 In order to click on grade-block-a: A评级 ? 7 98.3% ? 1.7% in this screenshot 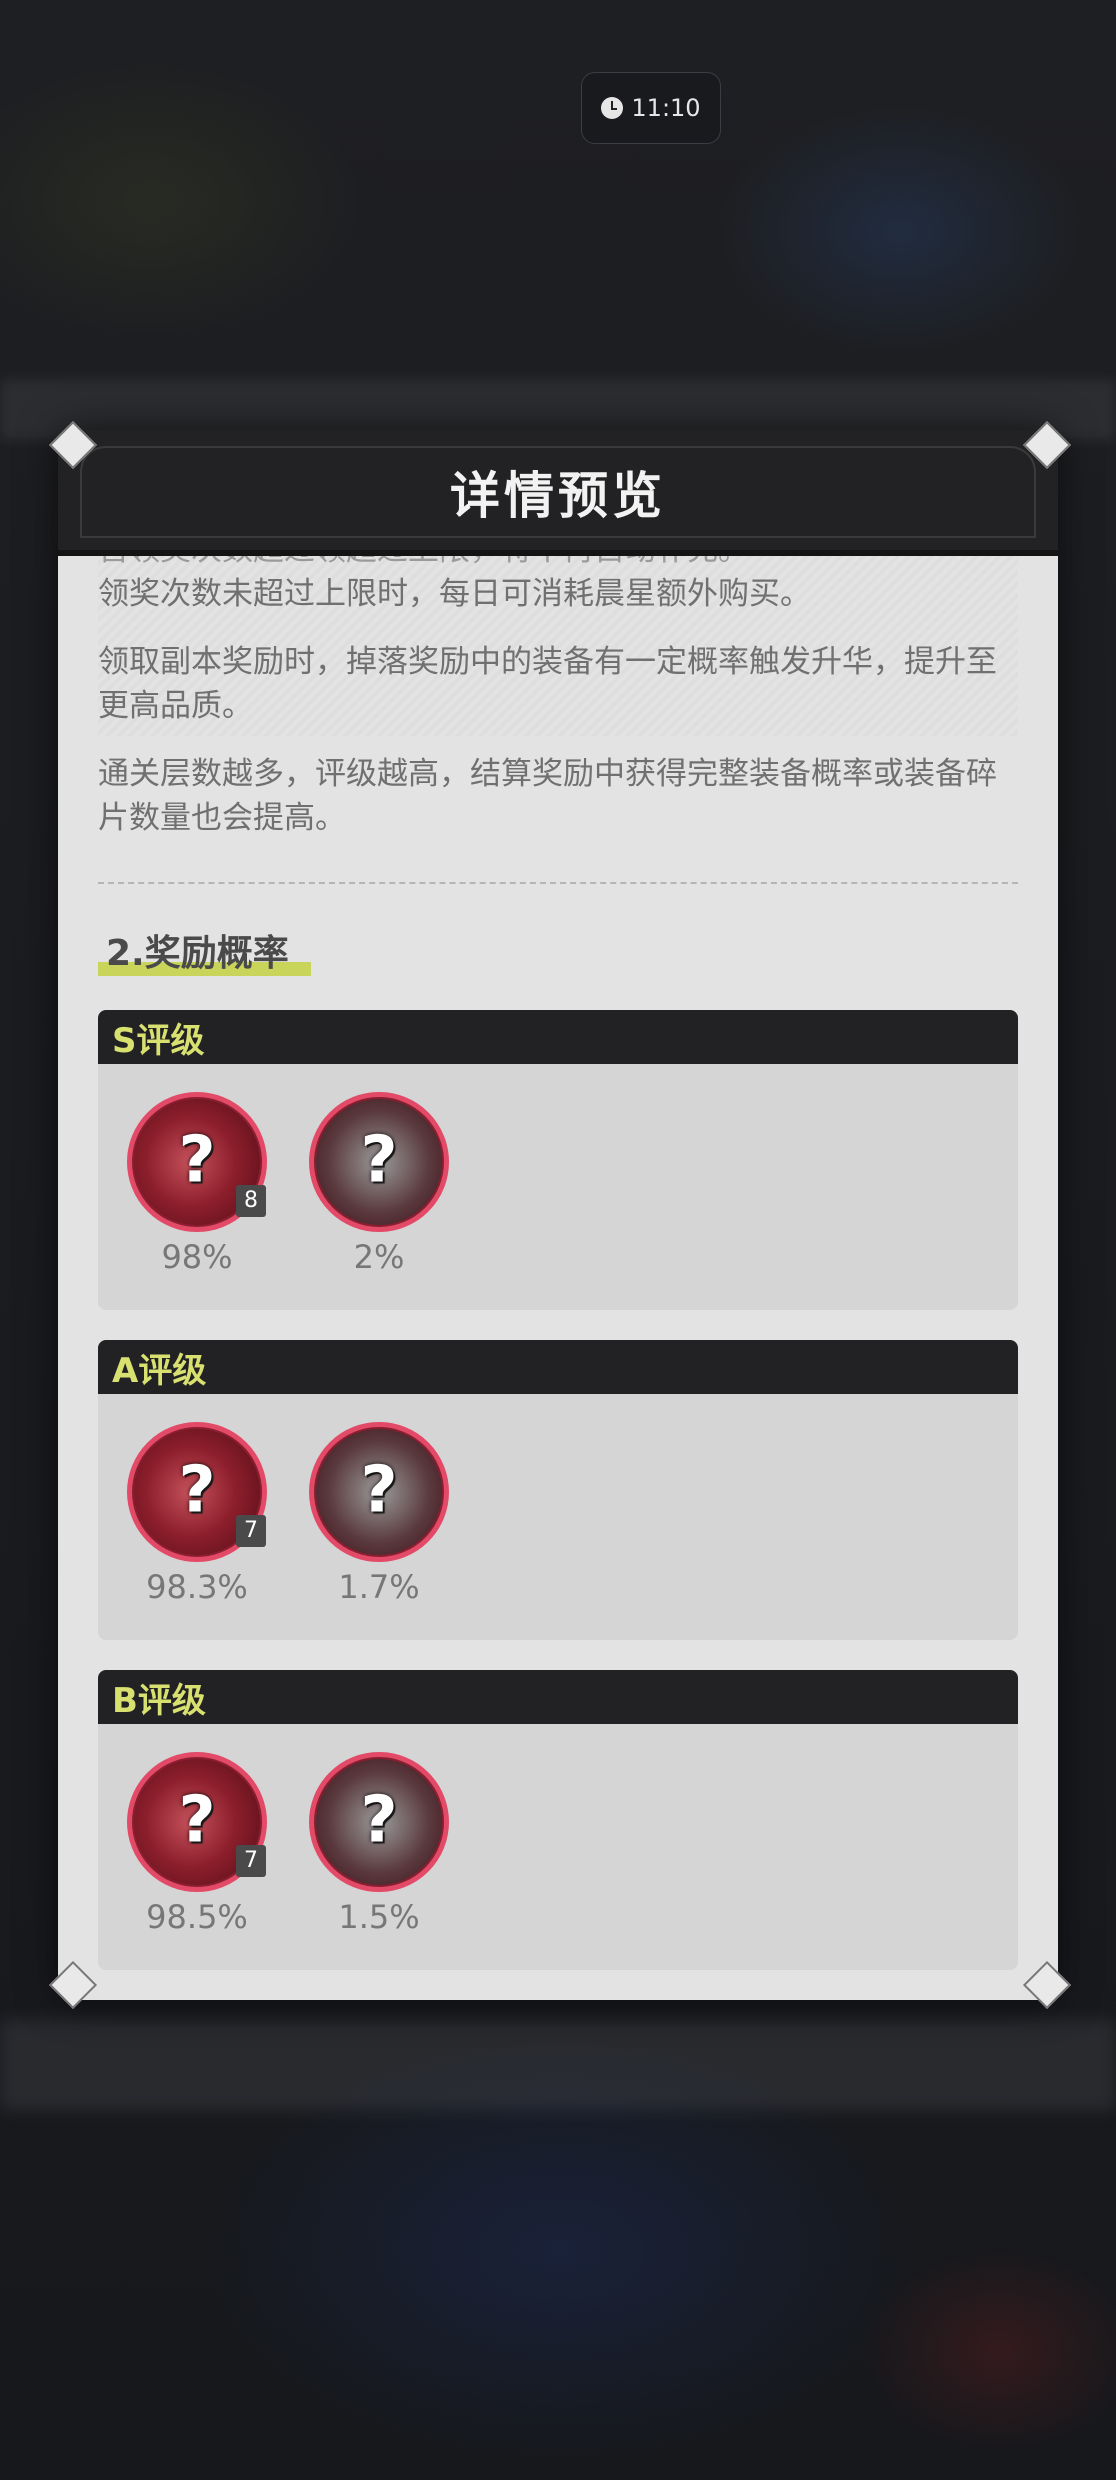, I will do `click(558, 1490)`.